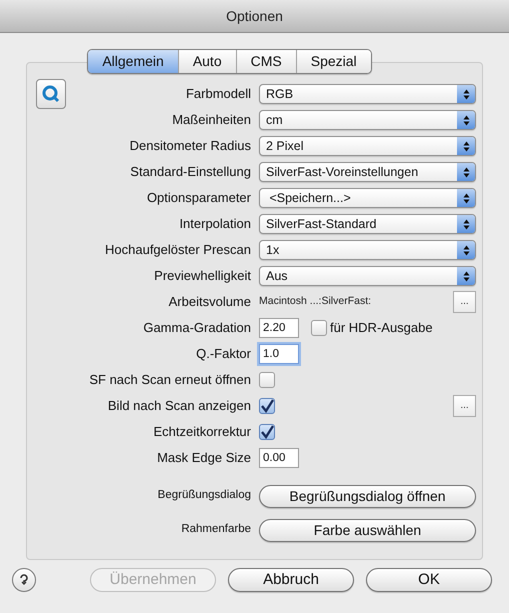  I want to click on tab: Auto, so click(207, 61).